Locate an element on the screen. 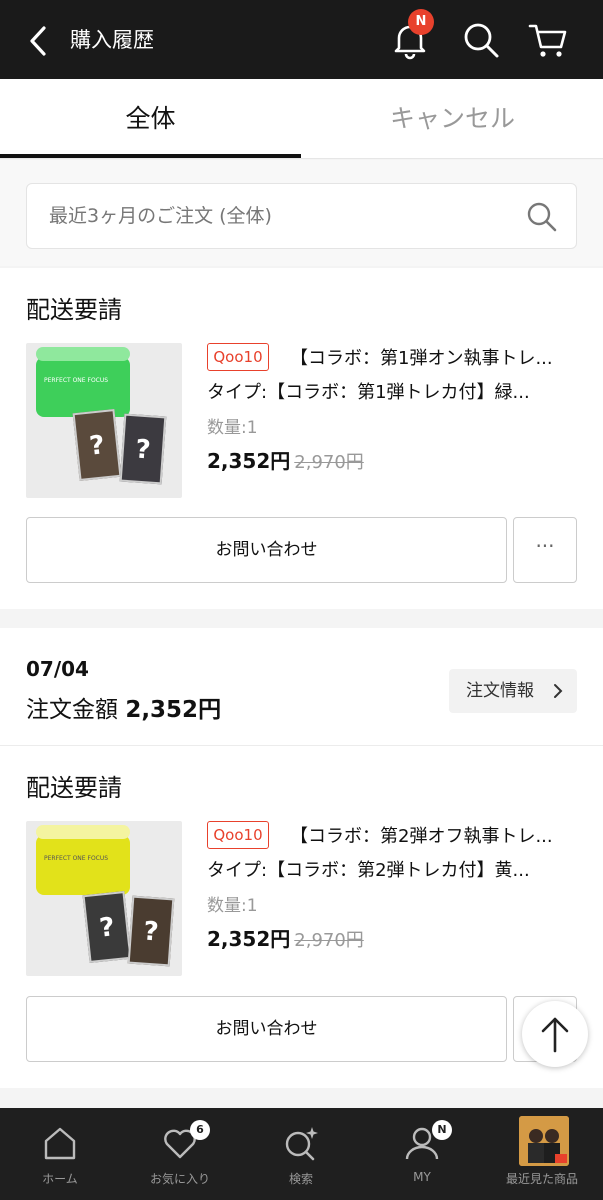 This screenshot has width=603, height=1200. search-sparkle-icon is located at coordinates (301, 1144).